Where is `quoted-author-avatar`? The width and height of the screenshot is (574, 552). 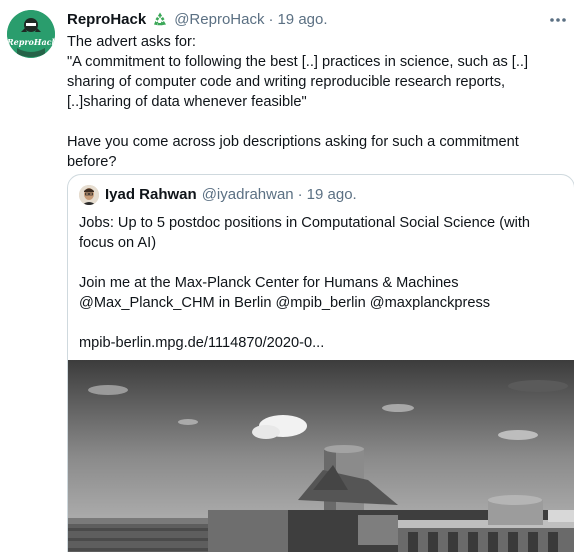 quoted-author-avatar is located at coordinates (89, 195).